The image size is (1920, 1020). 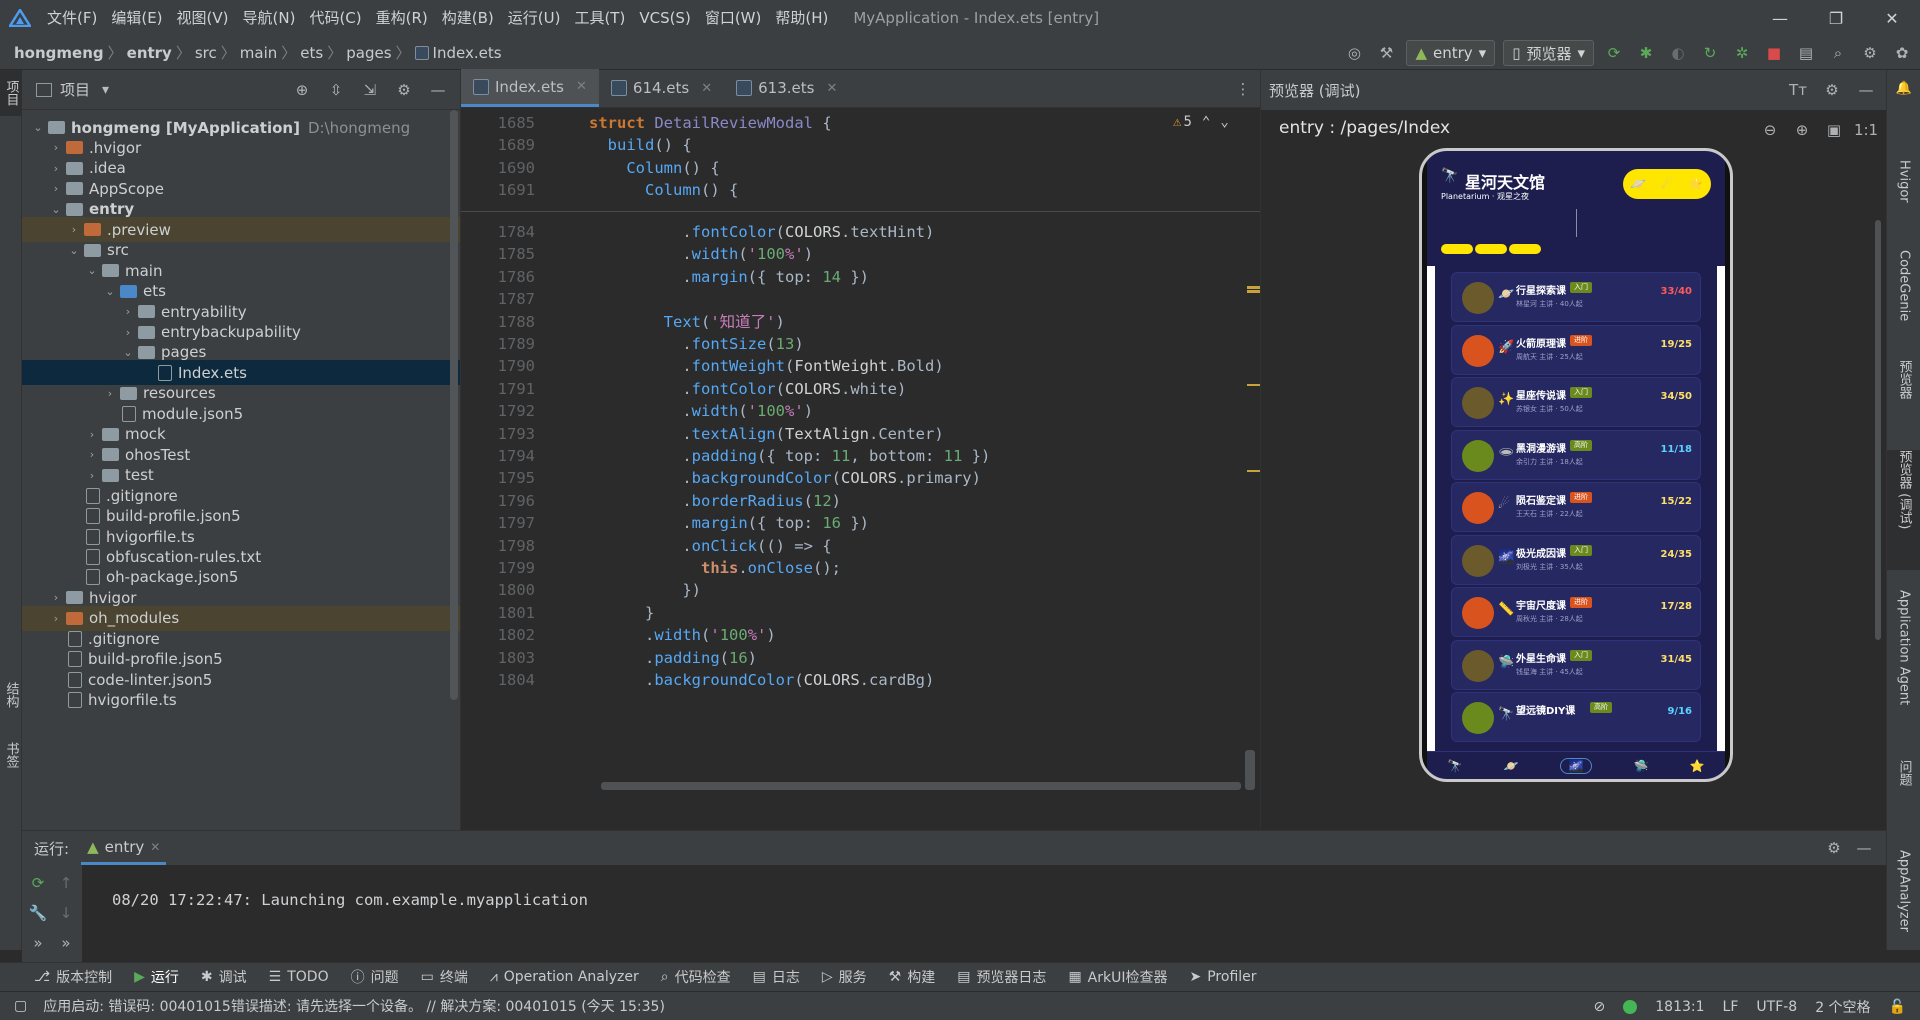 I want to click on project-tool-tab: 项目, so click(x=11, y=93).